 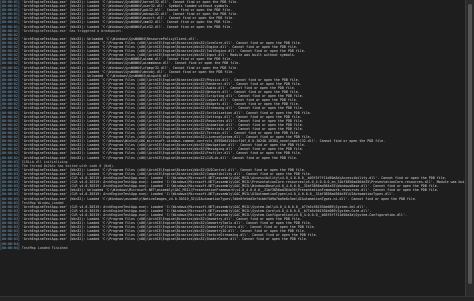 What do you see at coordinates (232, 248) in the screenshot?
I see `output-line: [00:00:04] TestMap Loaded Finished` at bounding box center [232, 248].